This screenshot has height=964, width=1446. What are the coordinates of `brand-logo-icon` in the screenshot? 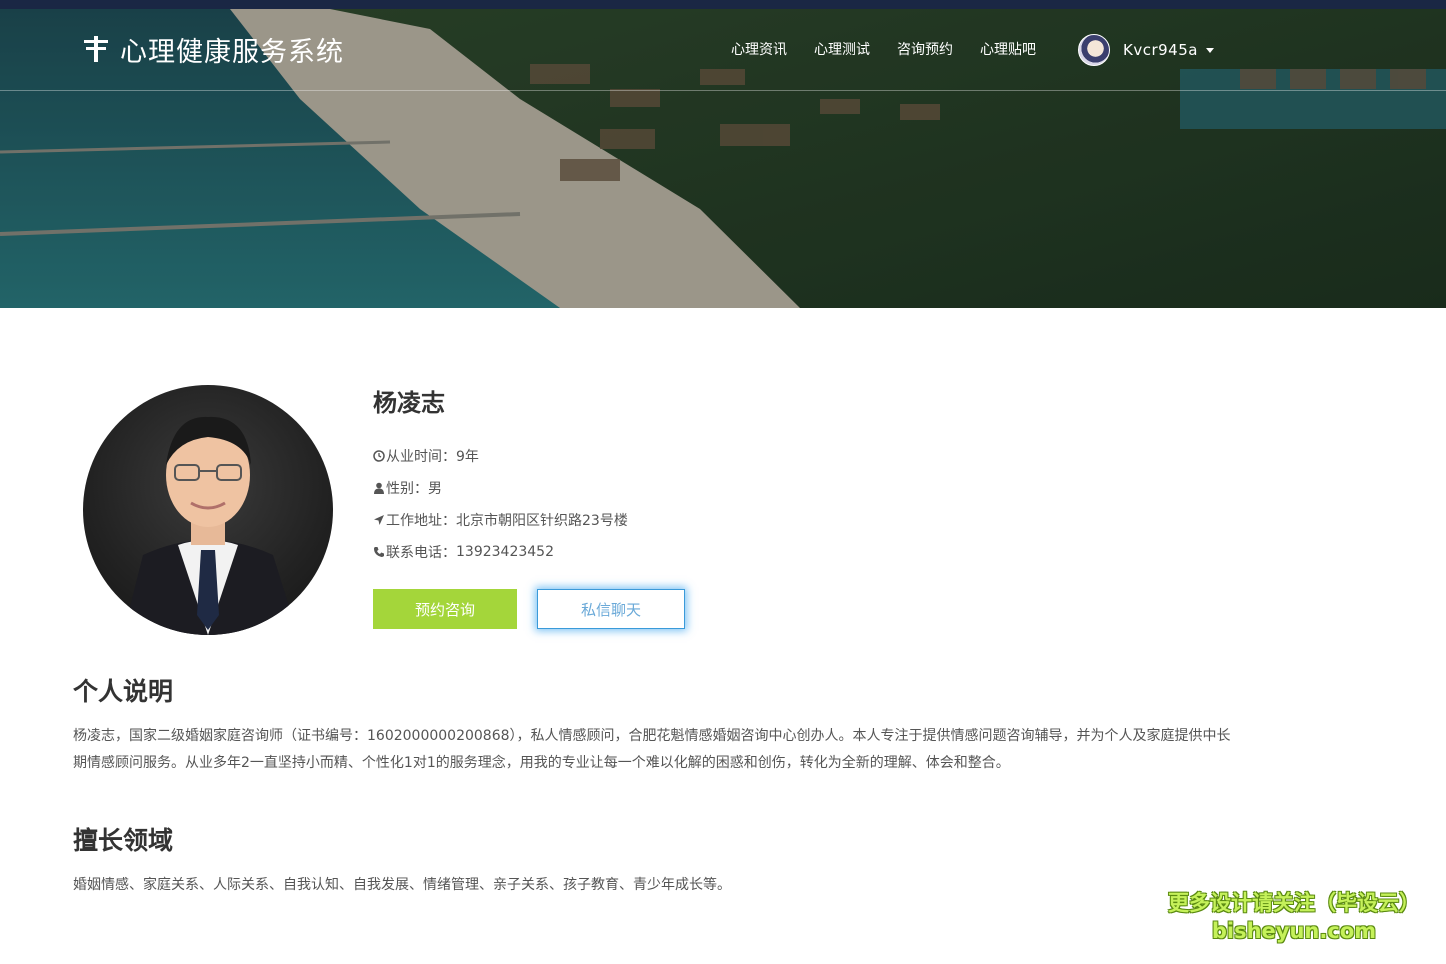 It's located at (96, 49).